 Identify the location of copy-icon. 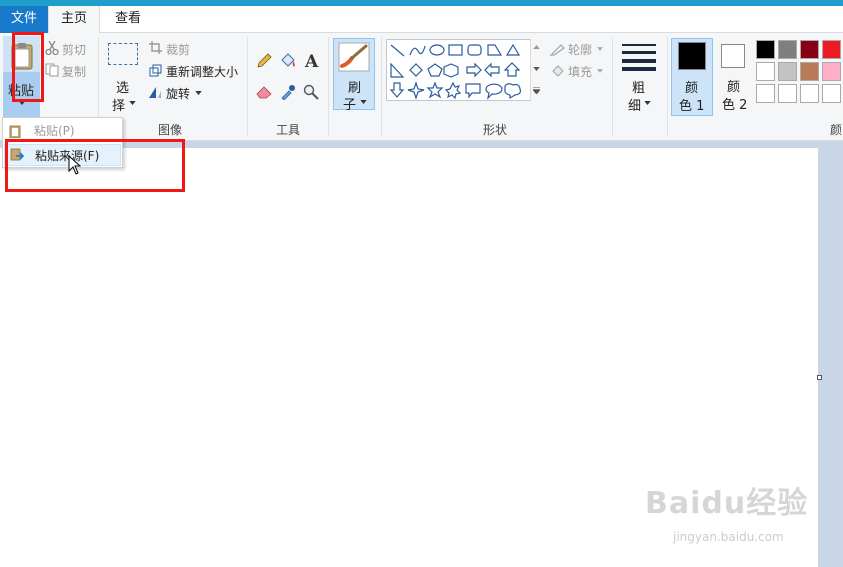
(52, 70).